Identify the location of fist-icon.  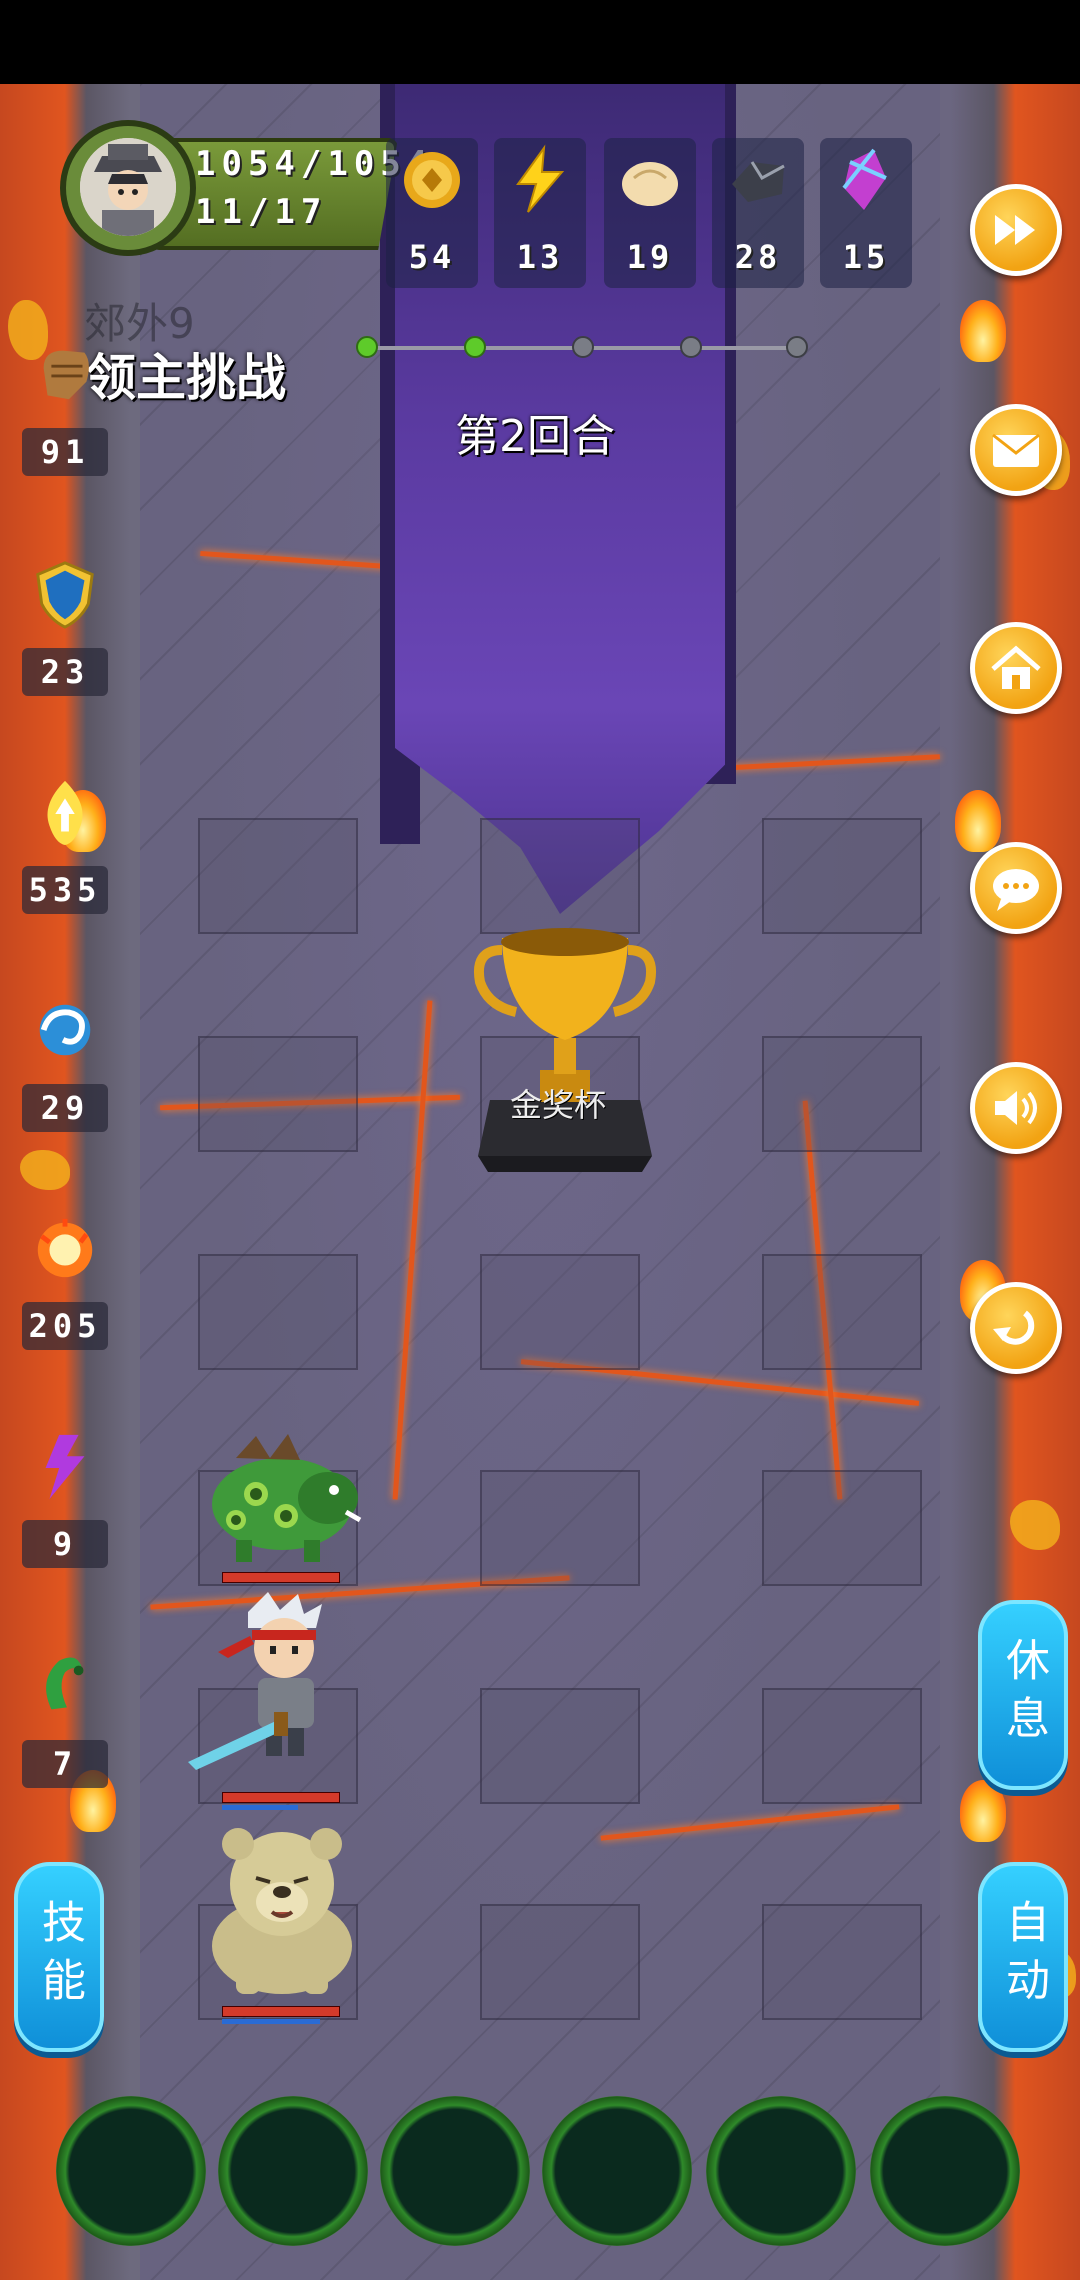
(66, 375).